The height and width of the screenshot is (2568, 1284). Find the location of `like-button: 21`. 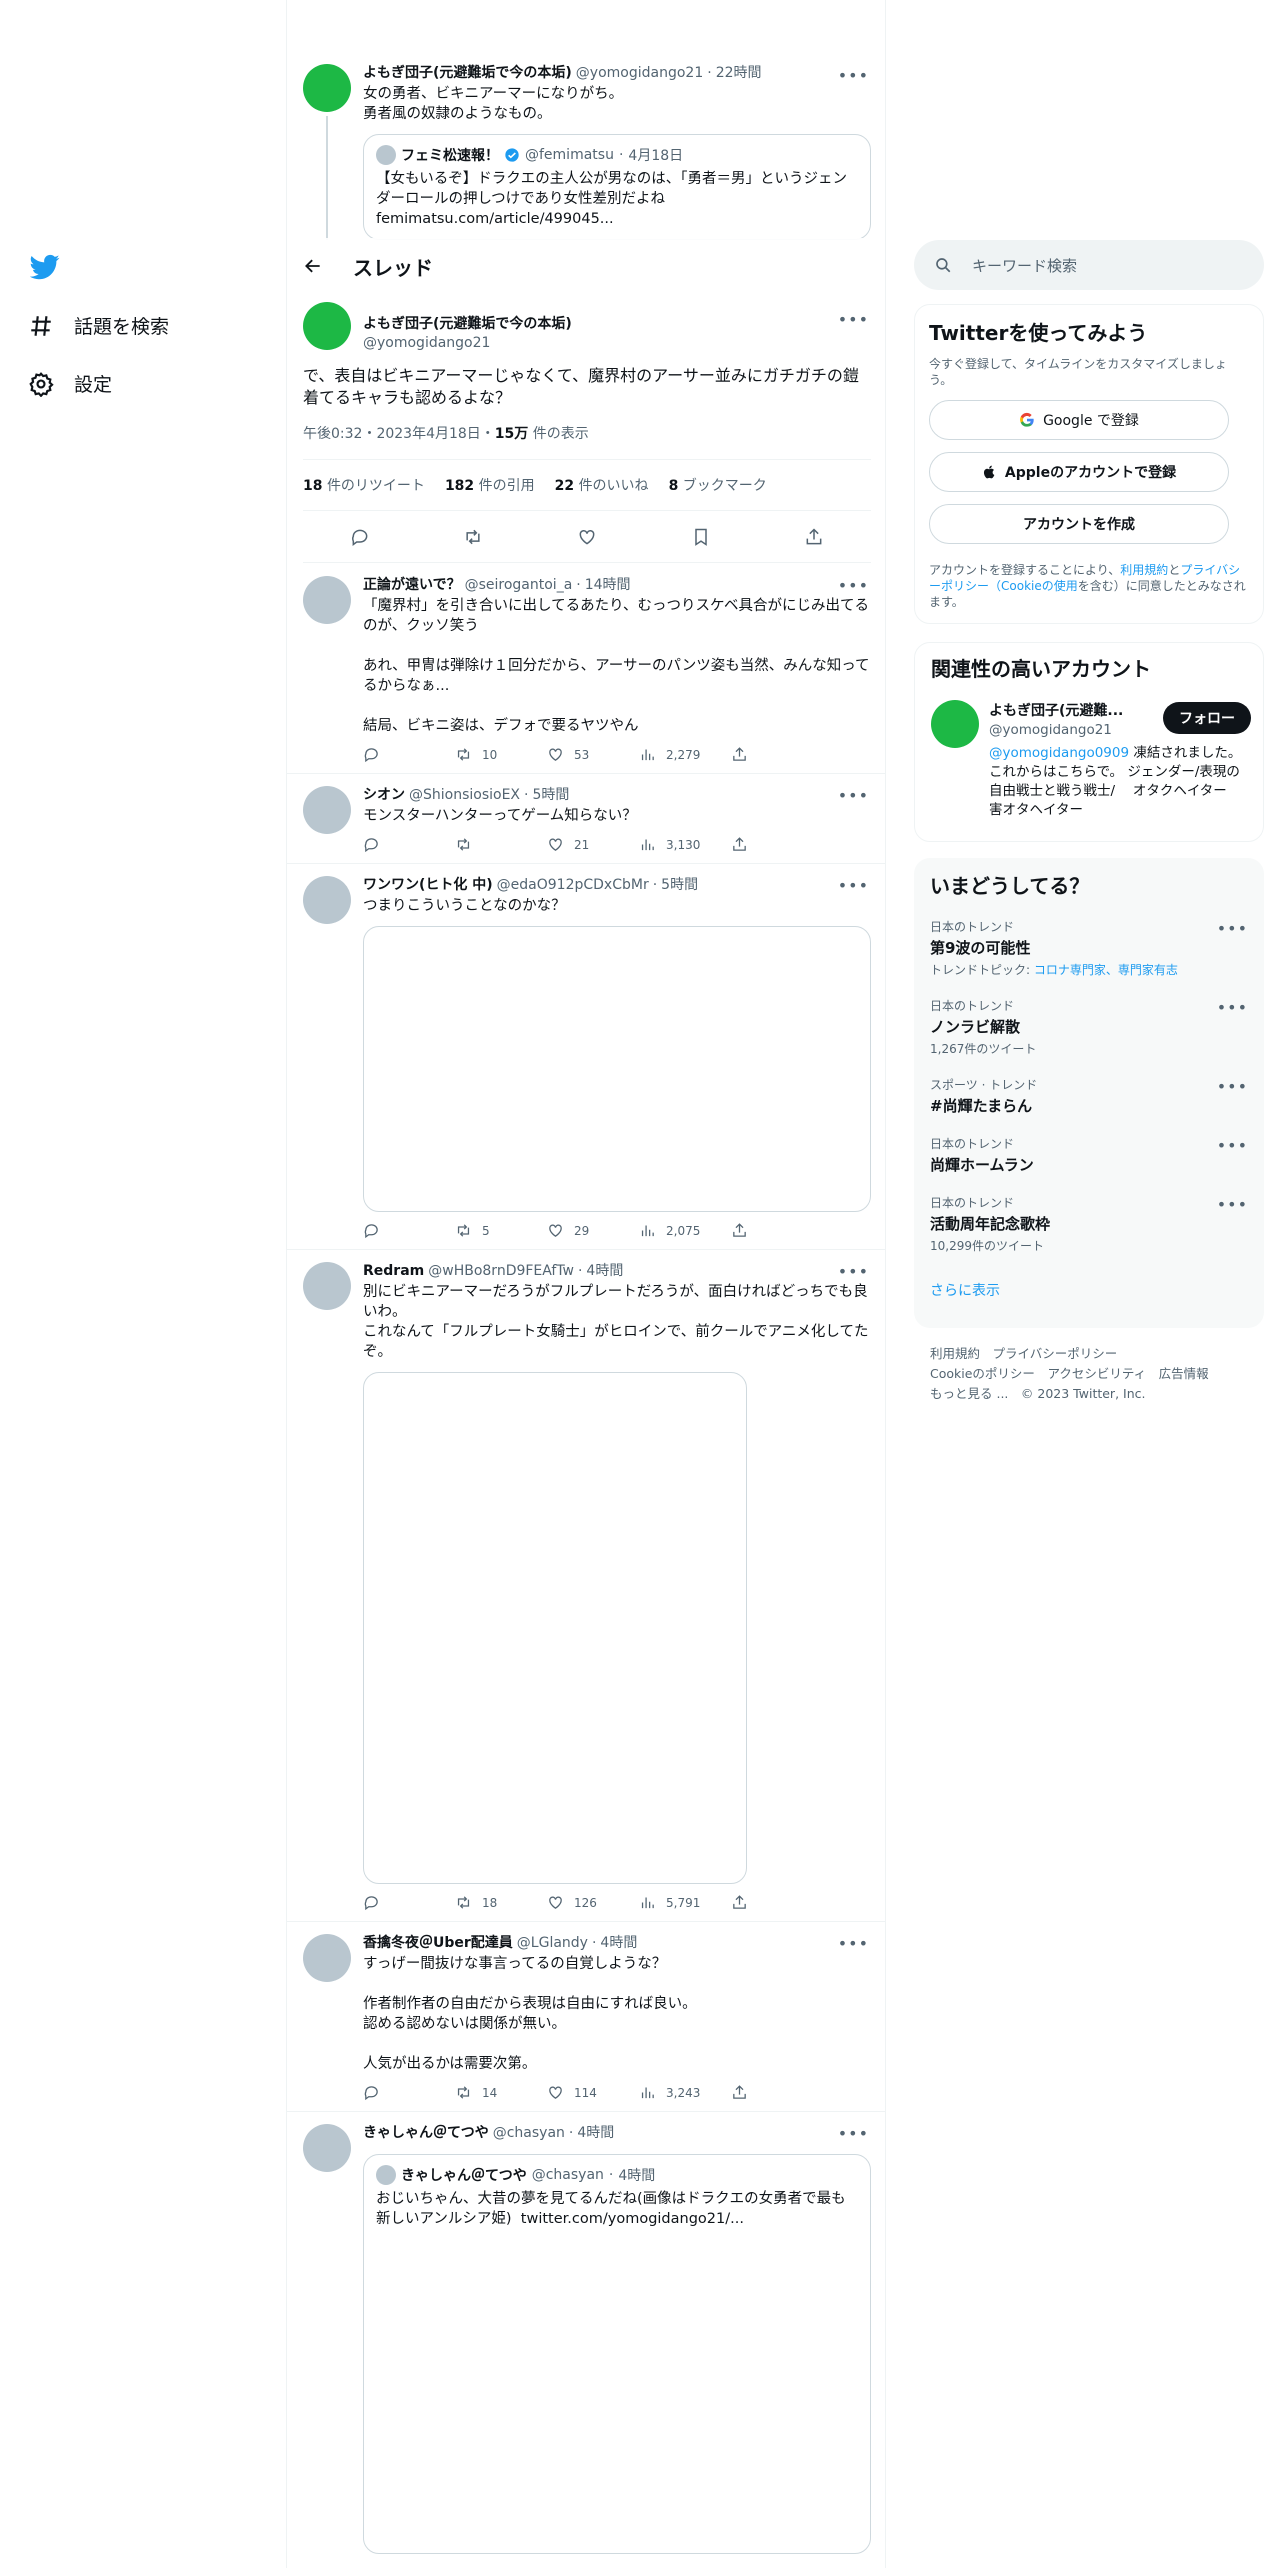

like-button: 21 is located at coordinates (593, 844).